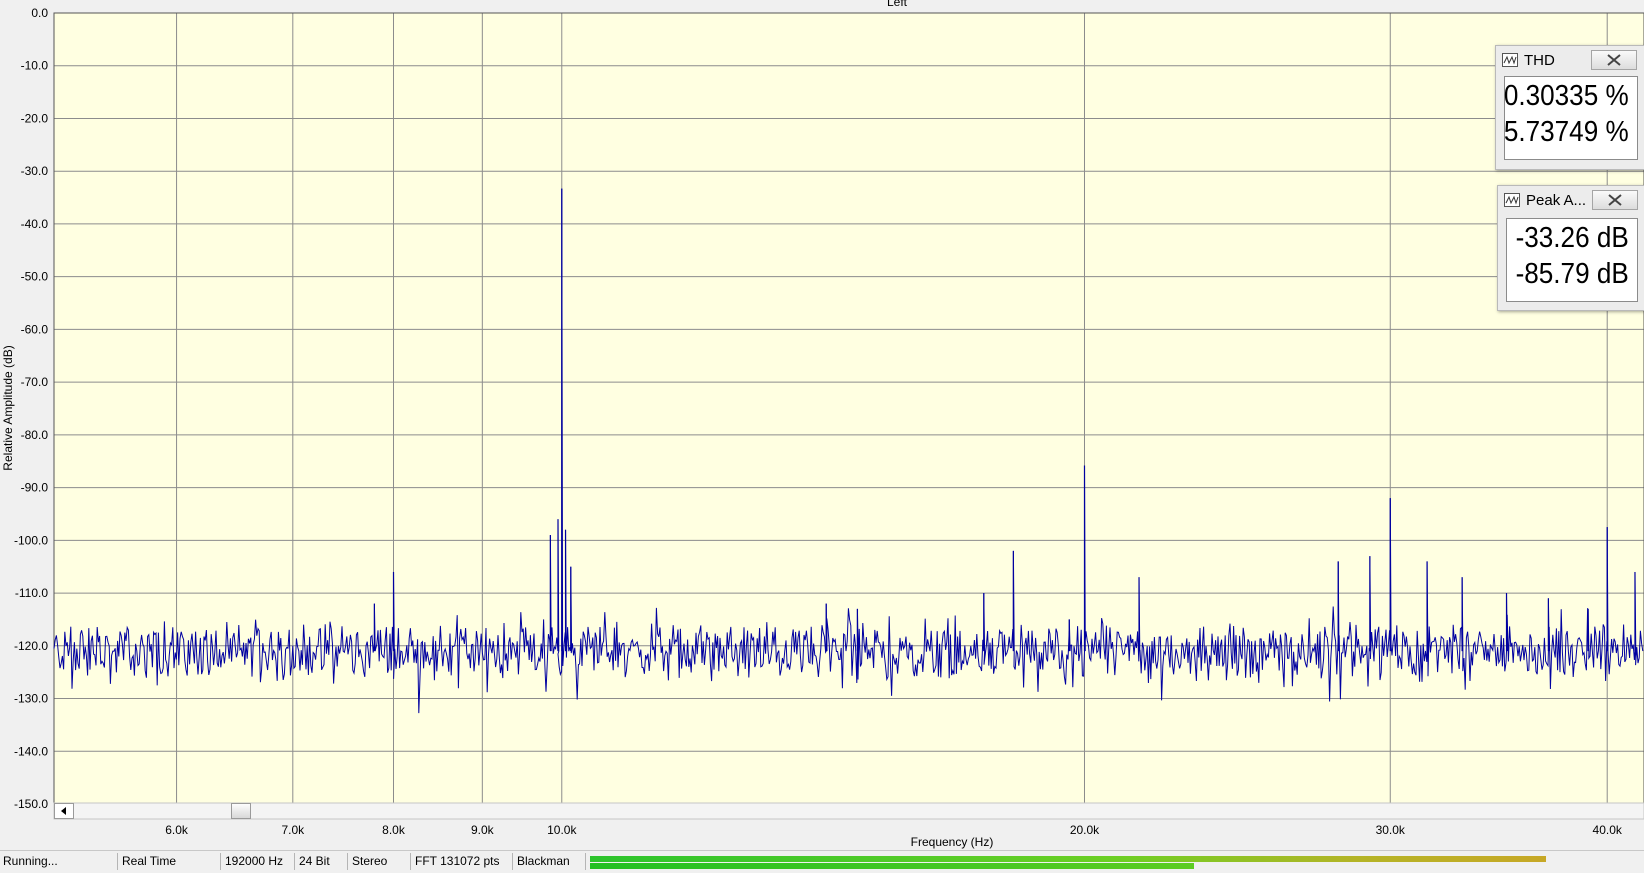 The height and width of the screenshot is (873, 1644). I want to click on y-tick-label: -110.0, so click(31, 593).